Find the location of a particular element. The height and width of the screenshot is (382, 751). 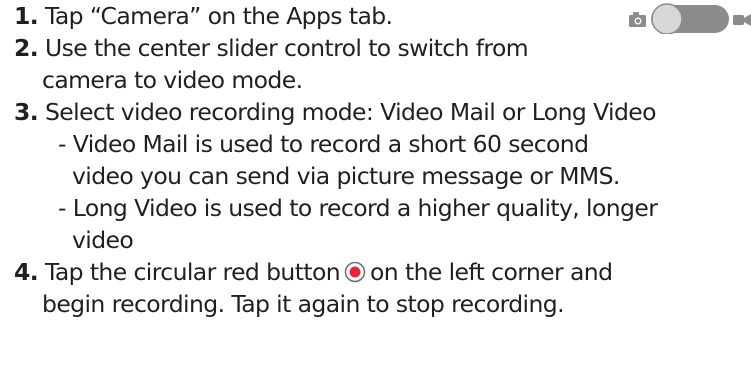

step-3-subitem-long-video-continuation: video is located at coordinates (103, 240).